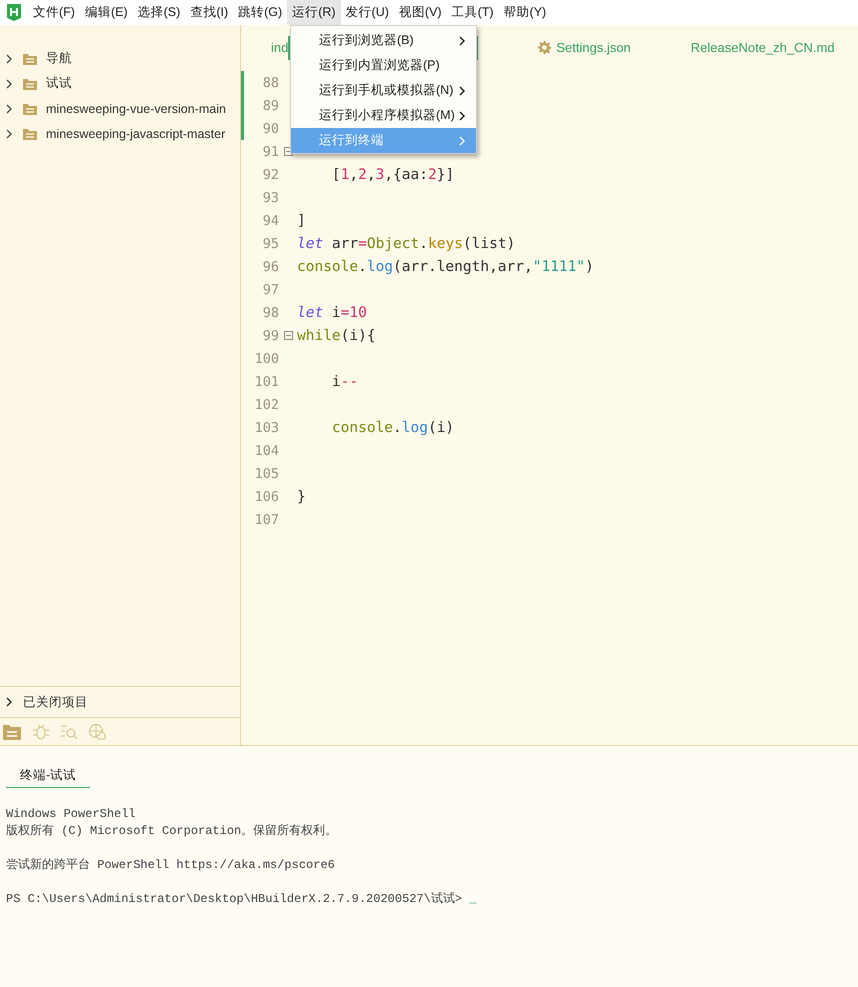 This screenshot has width=858, height=987. Describe the element at coordinates (288, 335) in the screenshot. I see `collapse-icon` at that location.